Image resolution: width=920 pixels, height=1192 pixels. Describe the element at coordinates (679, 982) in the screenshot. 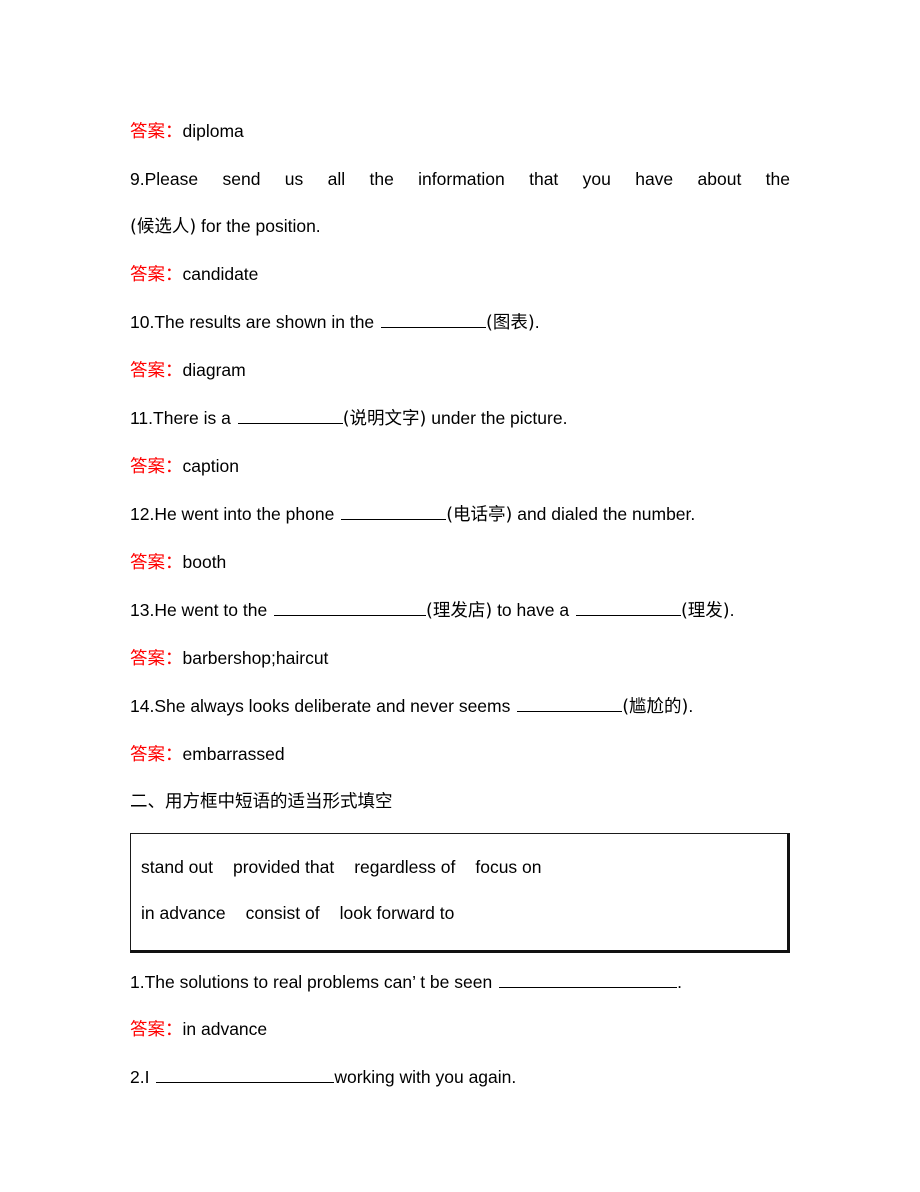

I see `phrase-question-1-suffix: .` at that location.